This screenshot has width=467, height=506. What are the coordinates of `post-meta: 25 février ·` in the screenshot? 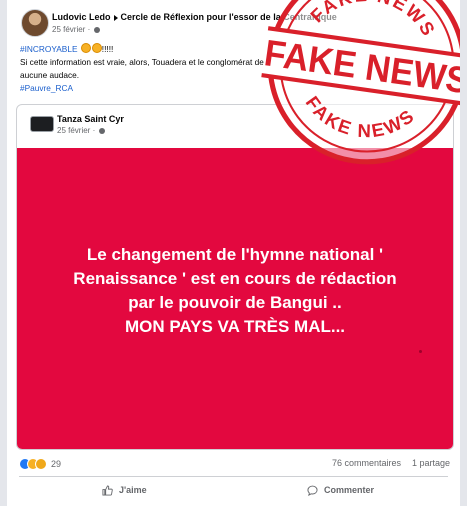 It's located at (76, 29).